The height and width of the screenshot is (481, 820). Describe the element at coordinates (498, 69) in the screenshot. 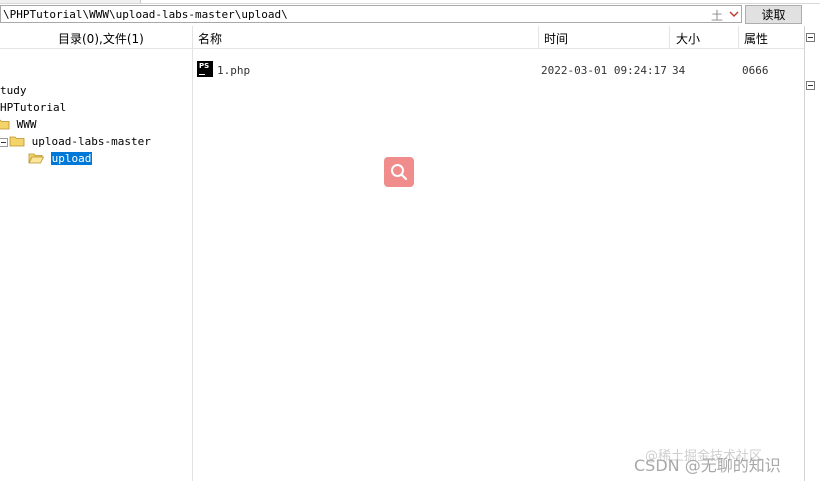

I see `file-row: PS 1.php 2022-03-01 09:24:17 34 0666` at that location.